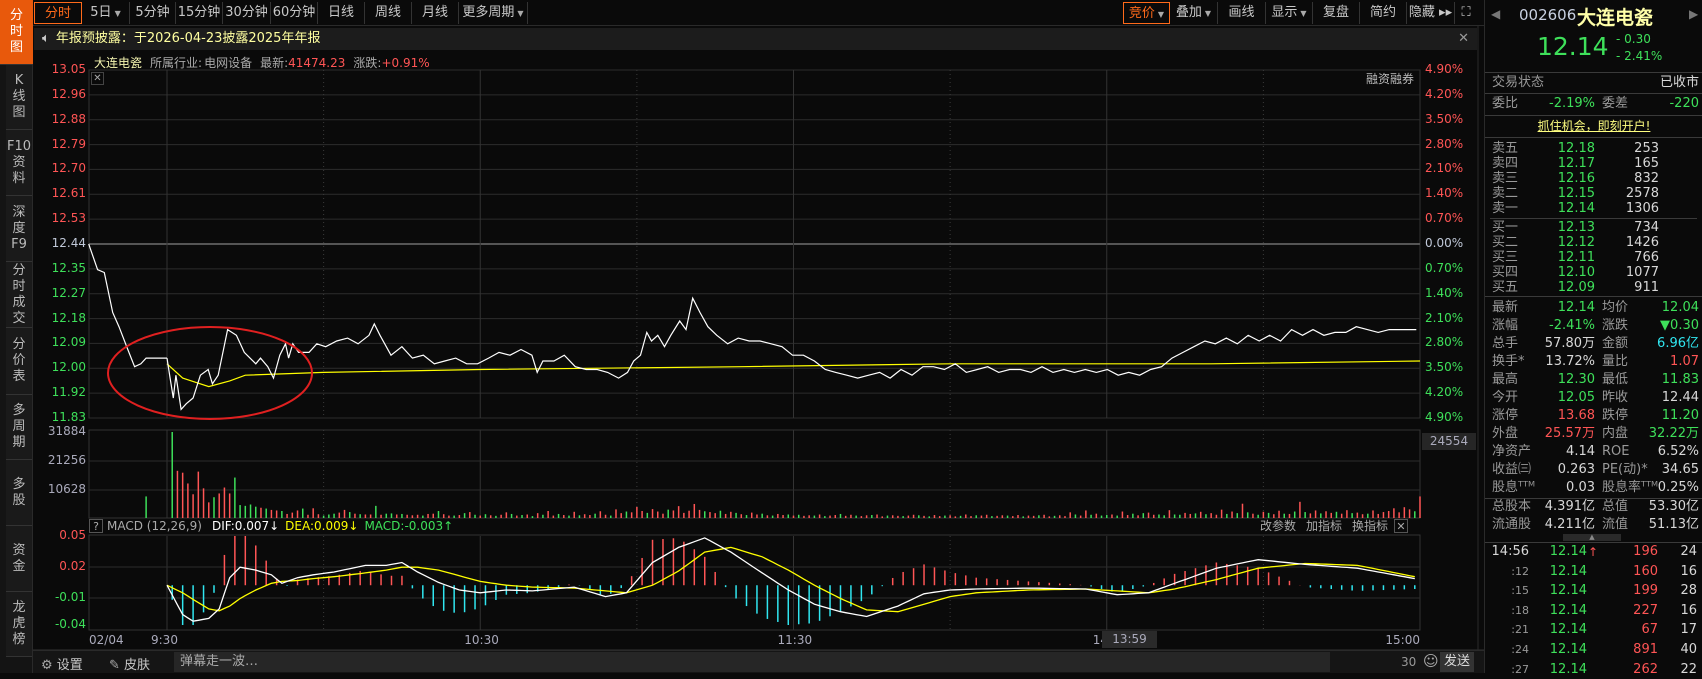  Describe the element at coordinates (1642, 242) in the screenshot. I see `level-volume: 1426` at that location.